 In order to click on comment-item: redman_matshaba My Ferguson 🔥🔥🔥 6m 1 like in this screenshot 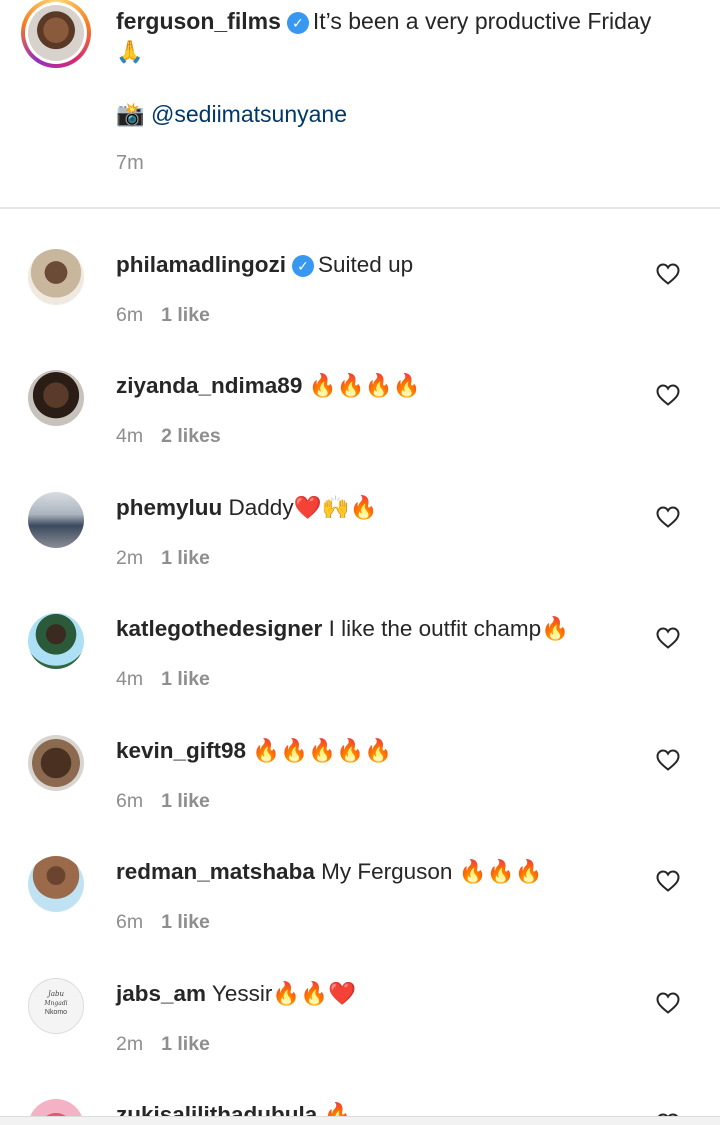, I will do `click(360, 876)`.